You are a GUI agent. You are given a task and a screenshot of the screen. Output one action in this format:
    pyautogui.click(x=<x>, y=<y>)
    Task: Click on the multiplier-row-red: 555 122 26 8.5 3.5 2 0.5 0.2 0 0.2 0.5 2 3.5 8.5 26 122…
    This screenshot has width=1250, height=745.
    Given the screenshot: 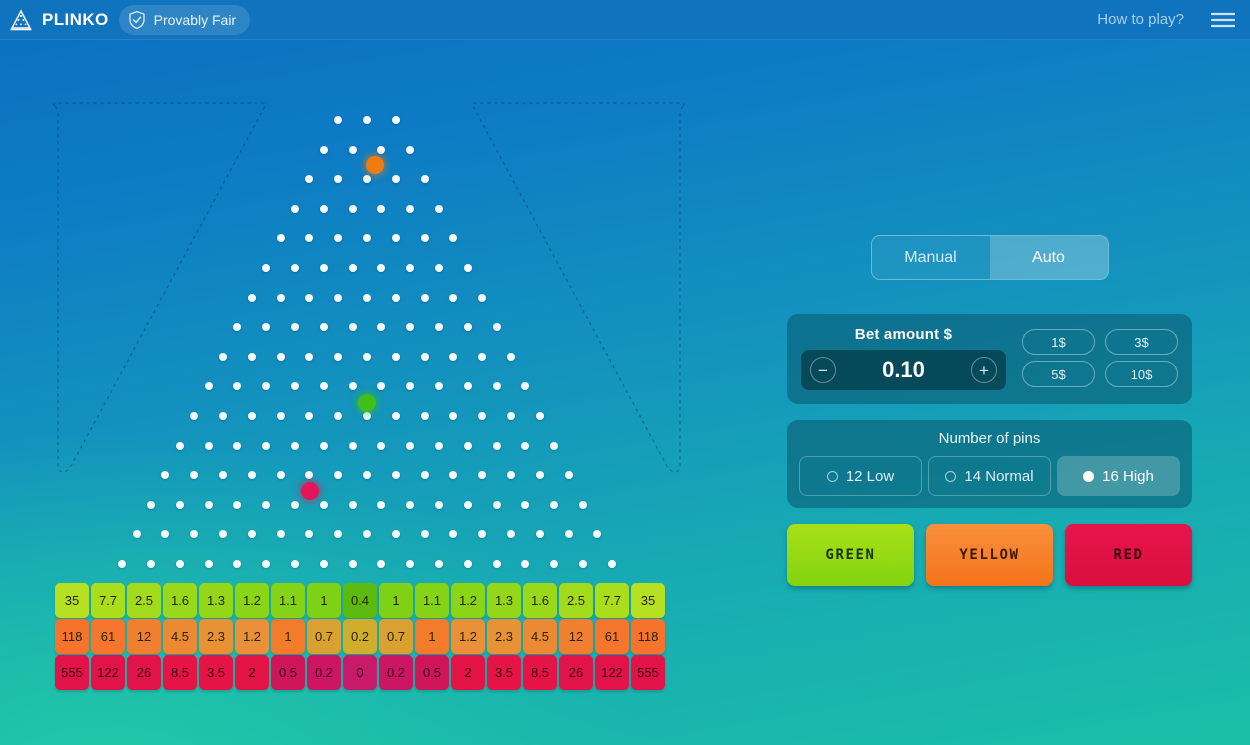 What is the action you would take?
    pyautogui.click(x=360, y=672)
    